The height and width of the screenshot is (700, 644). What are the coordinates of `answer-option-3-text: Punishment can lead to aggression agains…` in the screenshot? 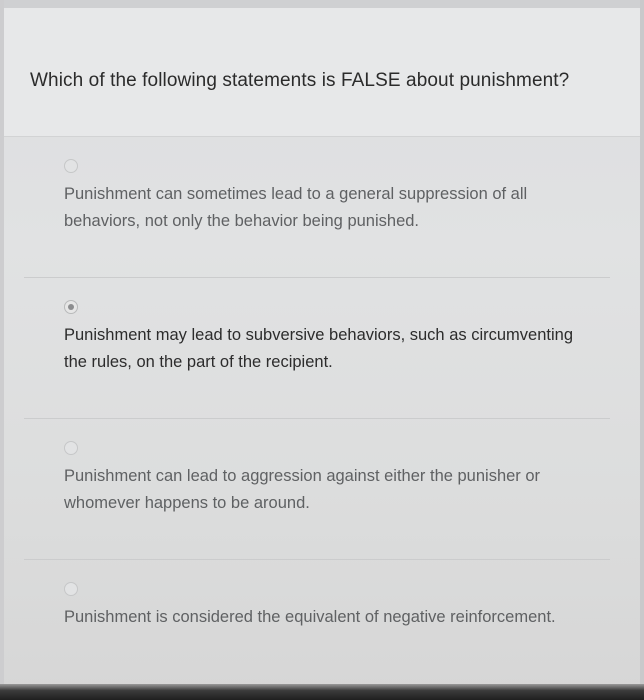 It's located at (319, 490).